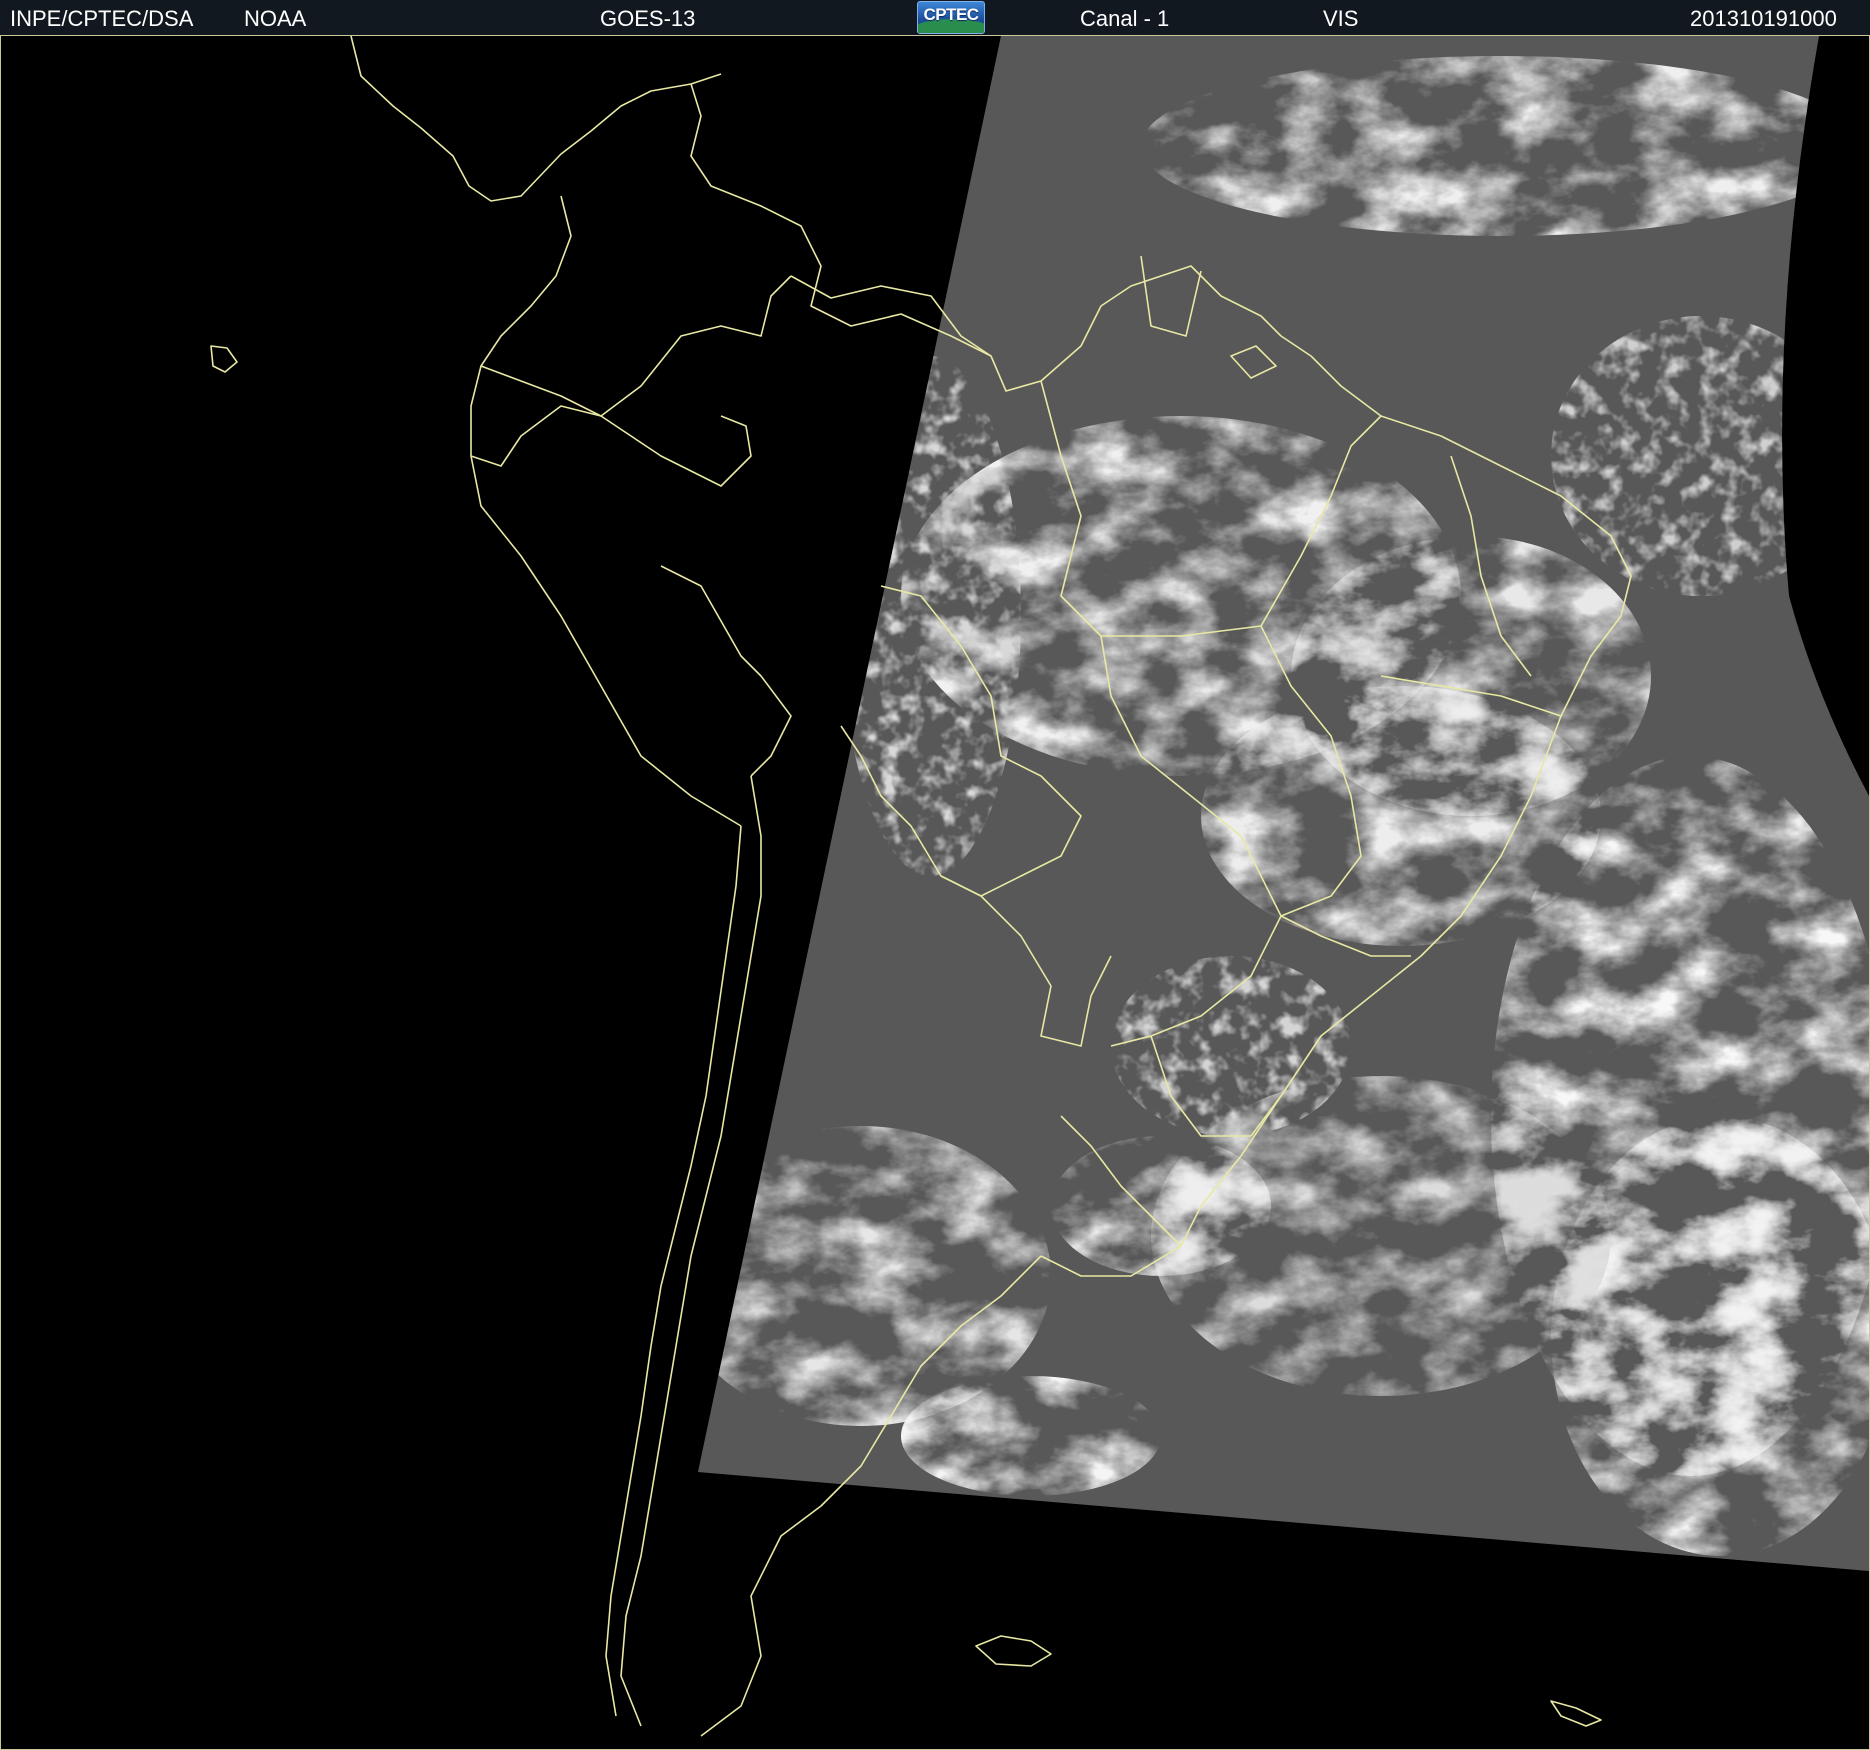 The image size is (1870, 1750). What do you see at coordinates (726, 671) in the screenshot?
I see `border-peru-east` at bounding box center [726, 671].